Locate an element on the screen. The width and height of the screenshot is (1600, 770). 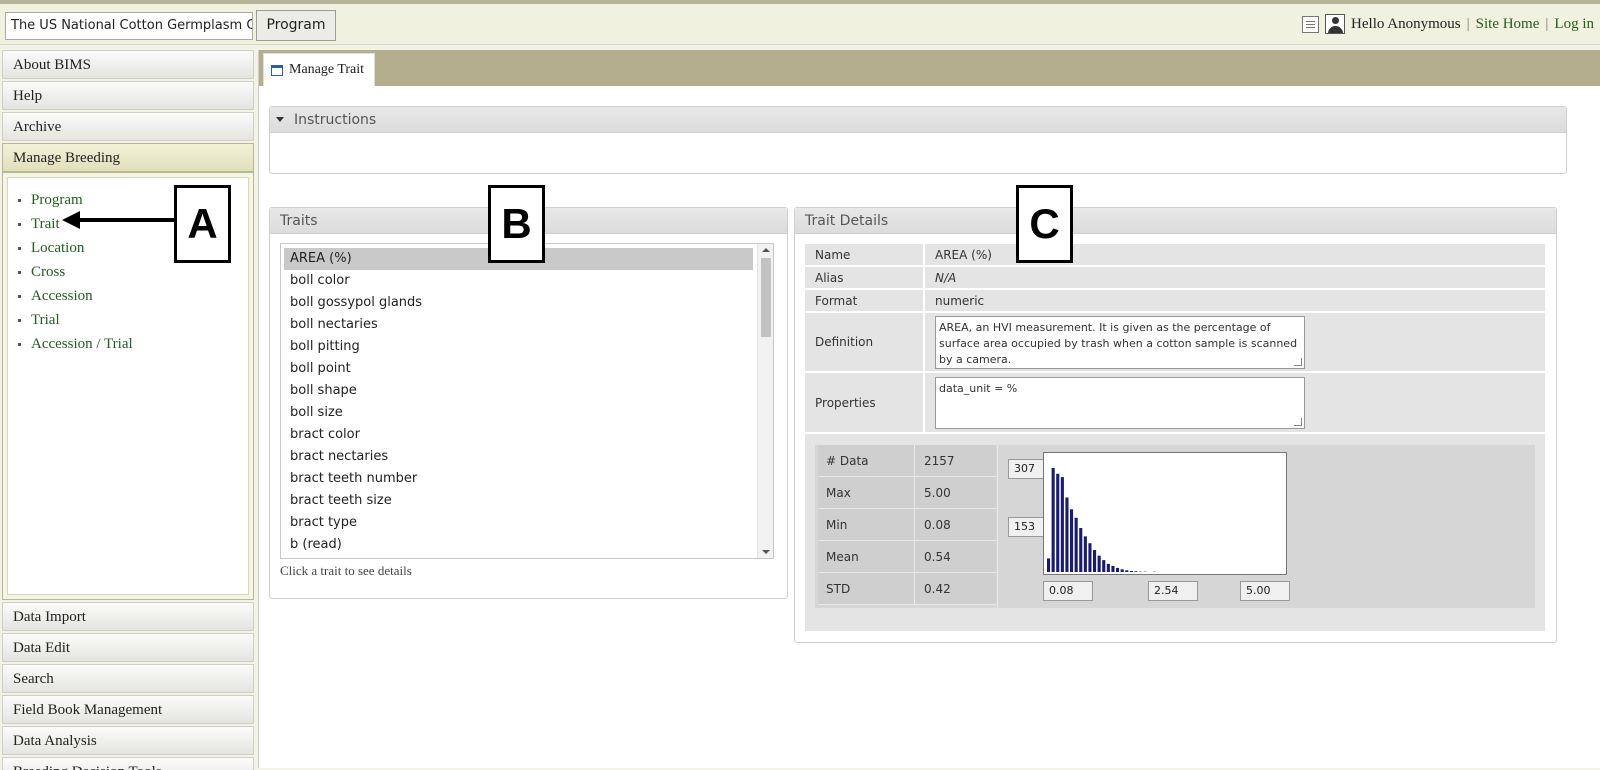
detail-spacer is located at coordinates (1175, 438).